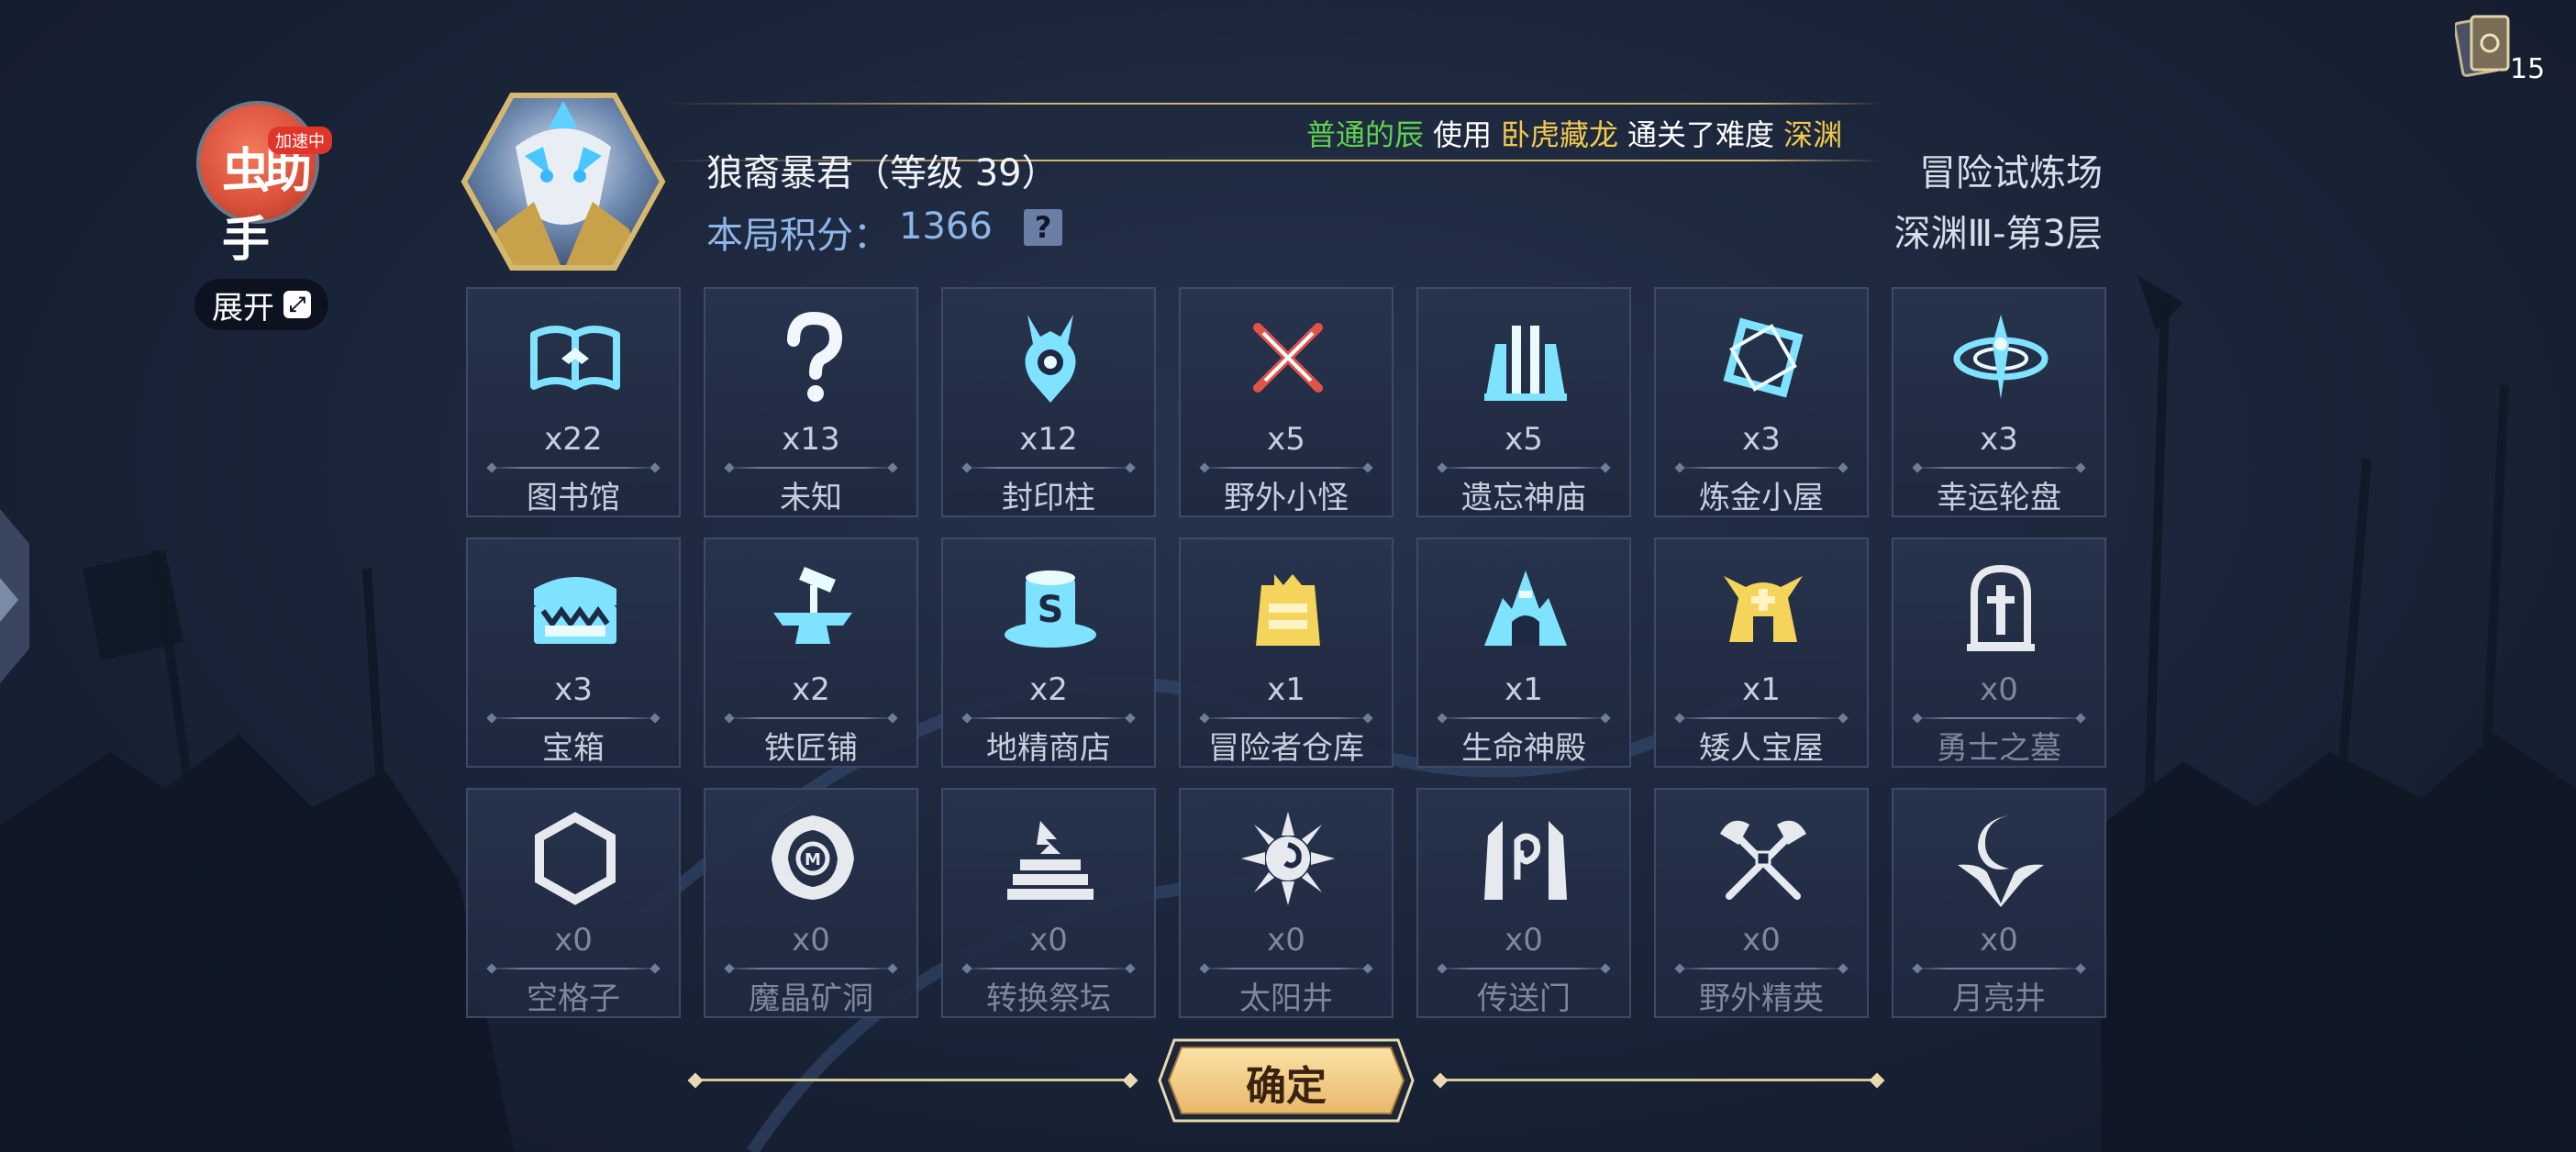 The height and width of the screenshot is (1152, 2576). I want to click on event-cell-portal: x0 传送门, so click(1523, 903).